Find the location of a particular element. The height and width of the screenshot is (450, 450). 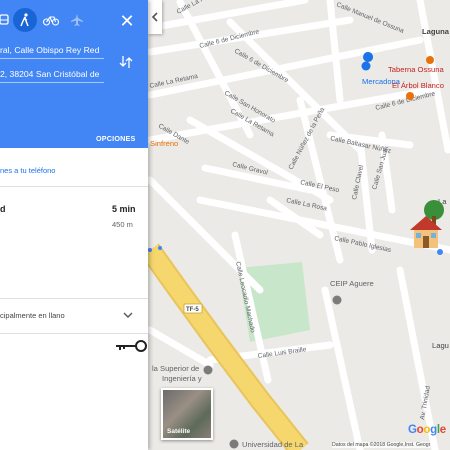

google-logo: Google is located at coordinates (427, 430).